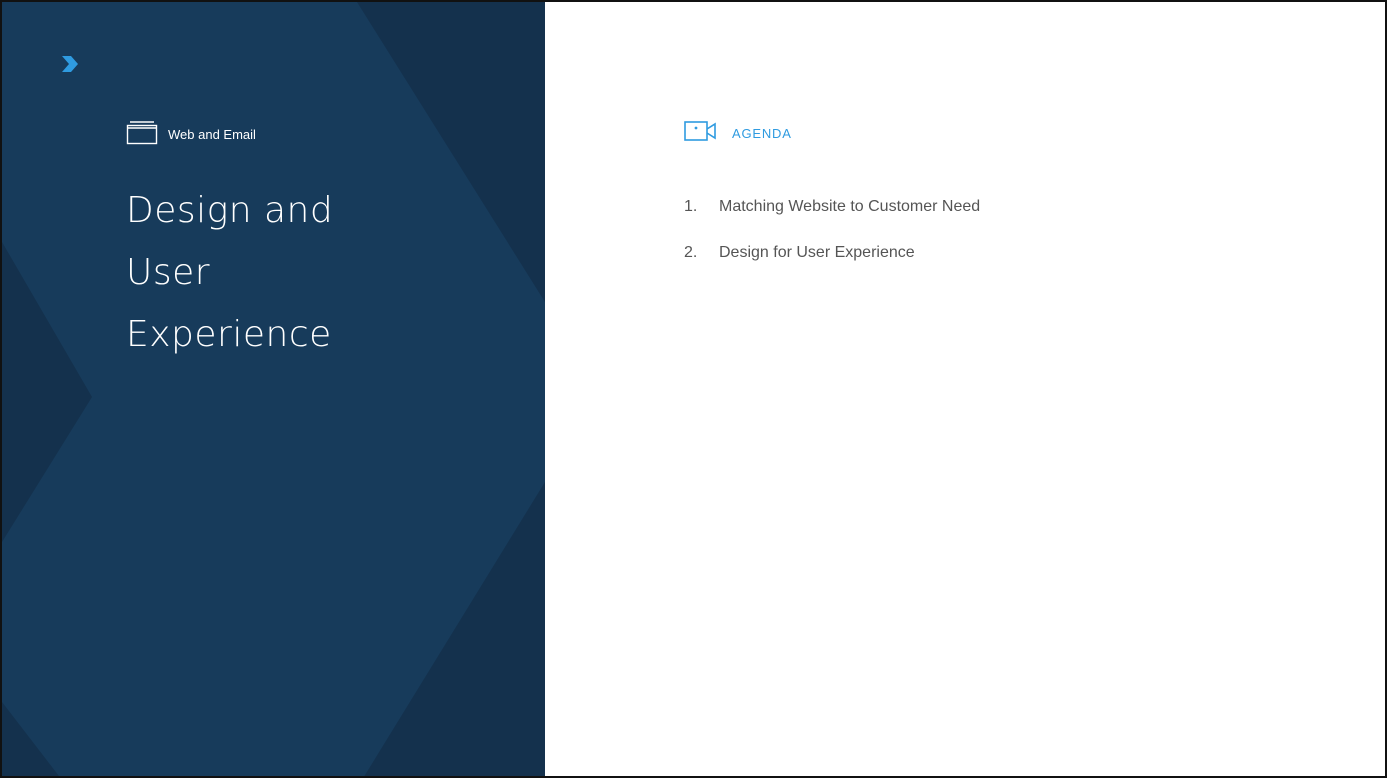 This screenshot has height=778, width=1387. What do you see at coordinates (691, 206) in the screenshot?
I see `agenda-item-number: 1.` at bounding box center [691, 206].